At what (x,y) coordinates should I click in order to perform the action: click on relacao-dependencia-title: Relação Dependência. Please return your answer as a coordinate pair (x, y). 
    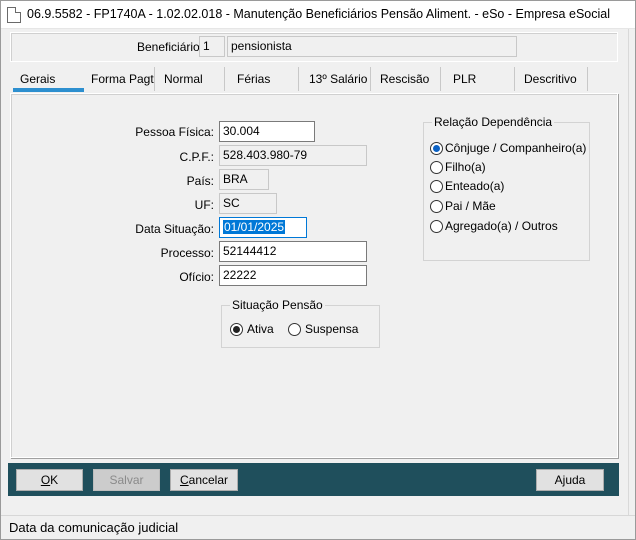
    Looking at the image, I should click on (493, 122).